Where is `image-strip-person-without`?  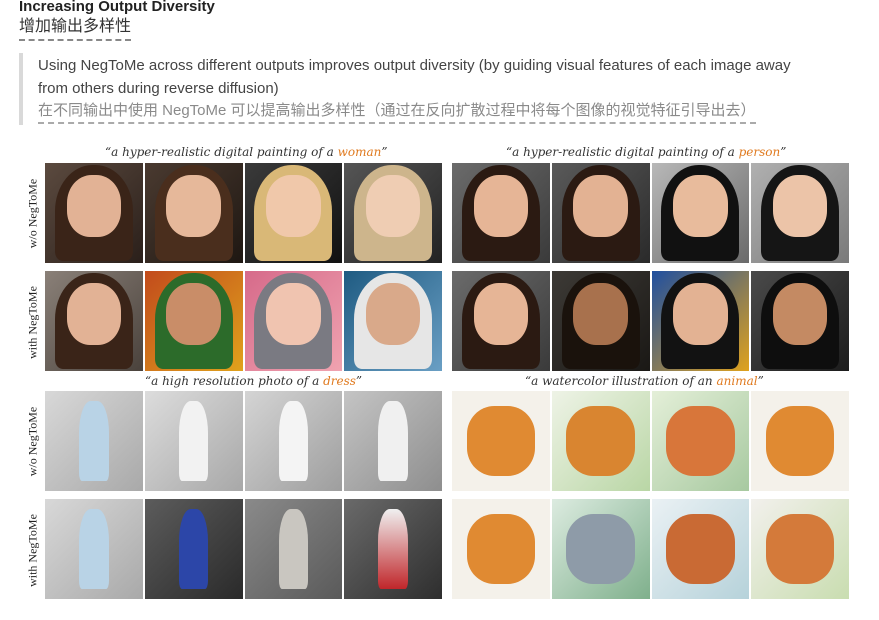 image-strip-person-without is located at coordinates (650, 213).